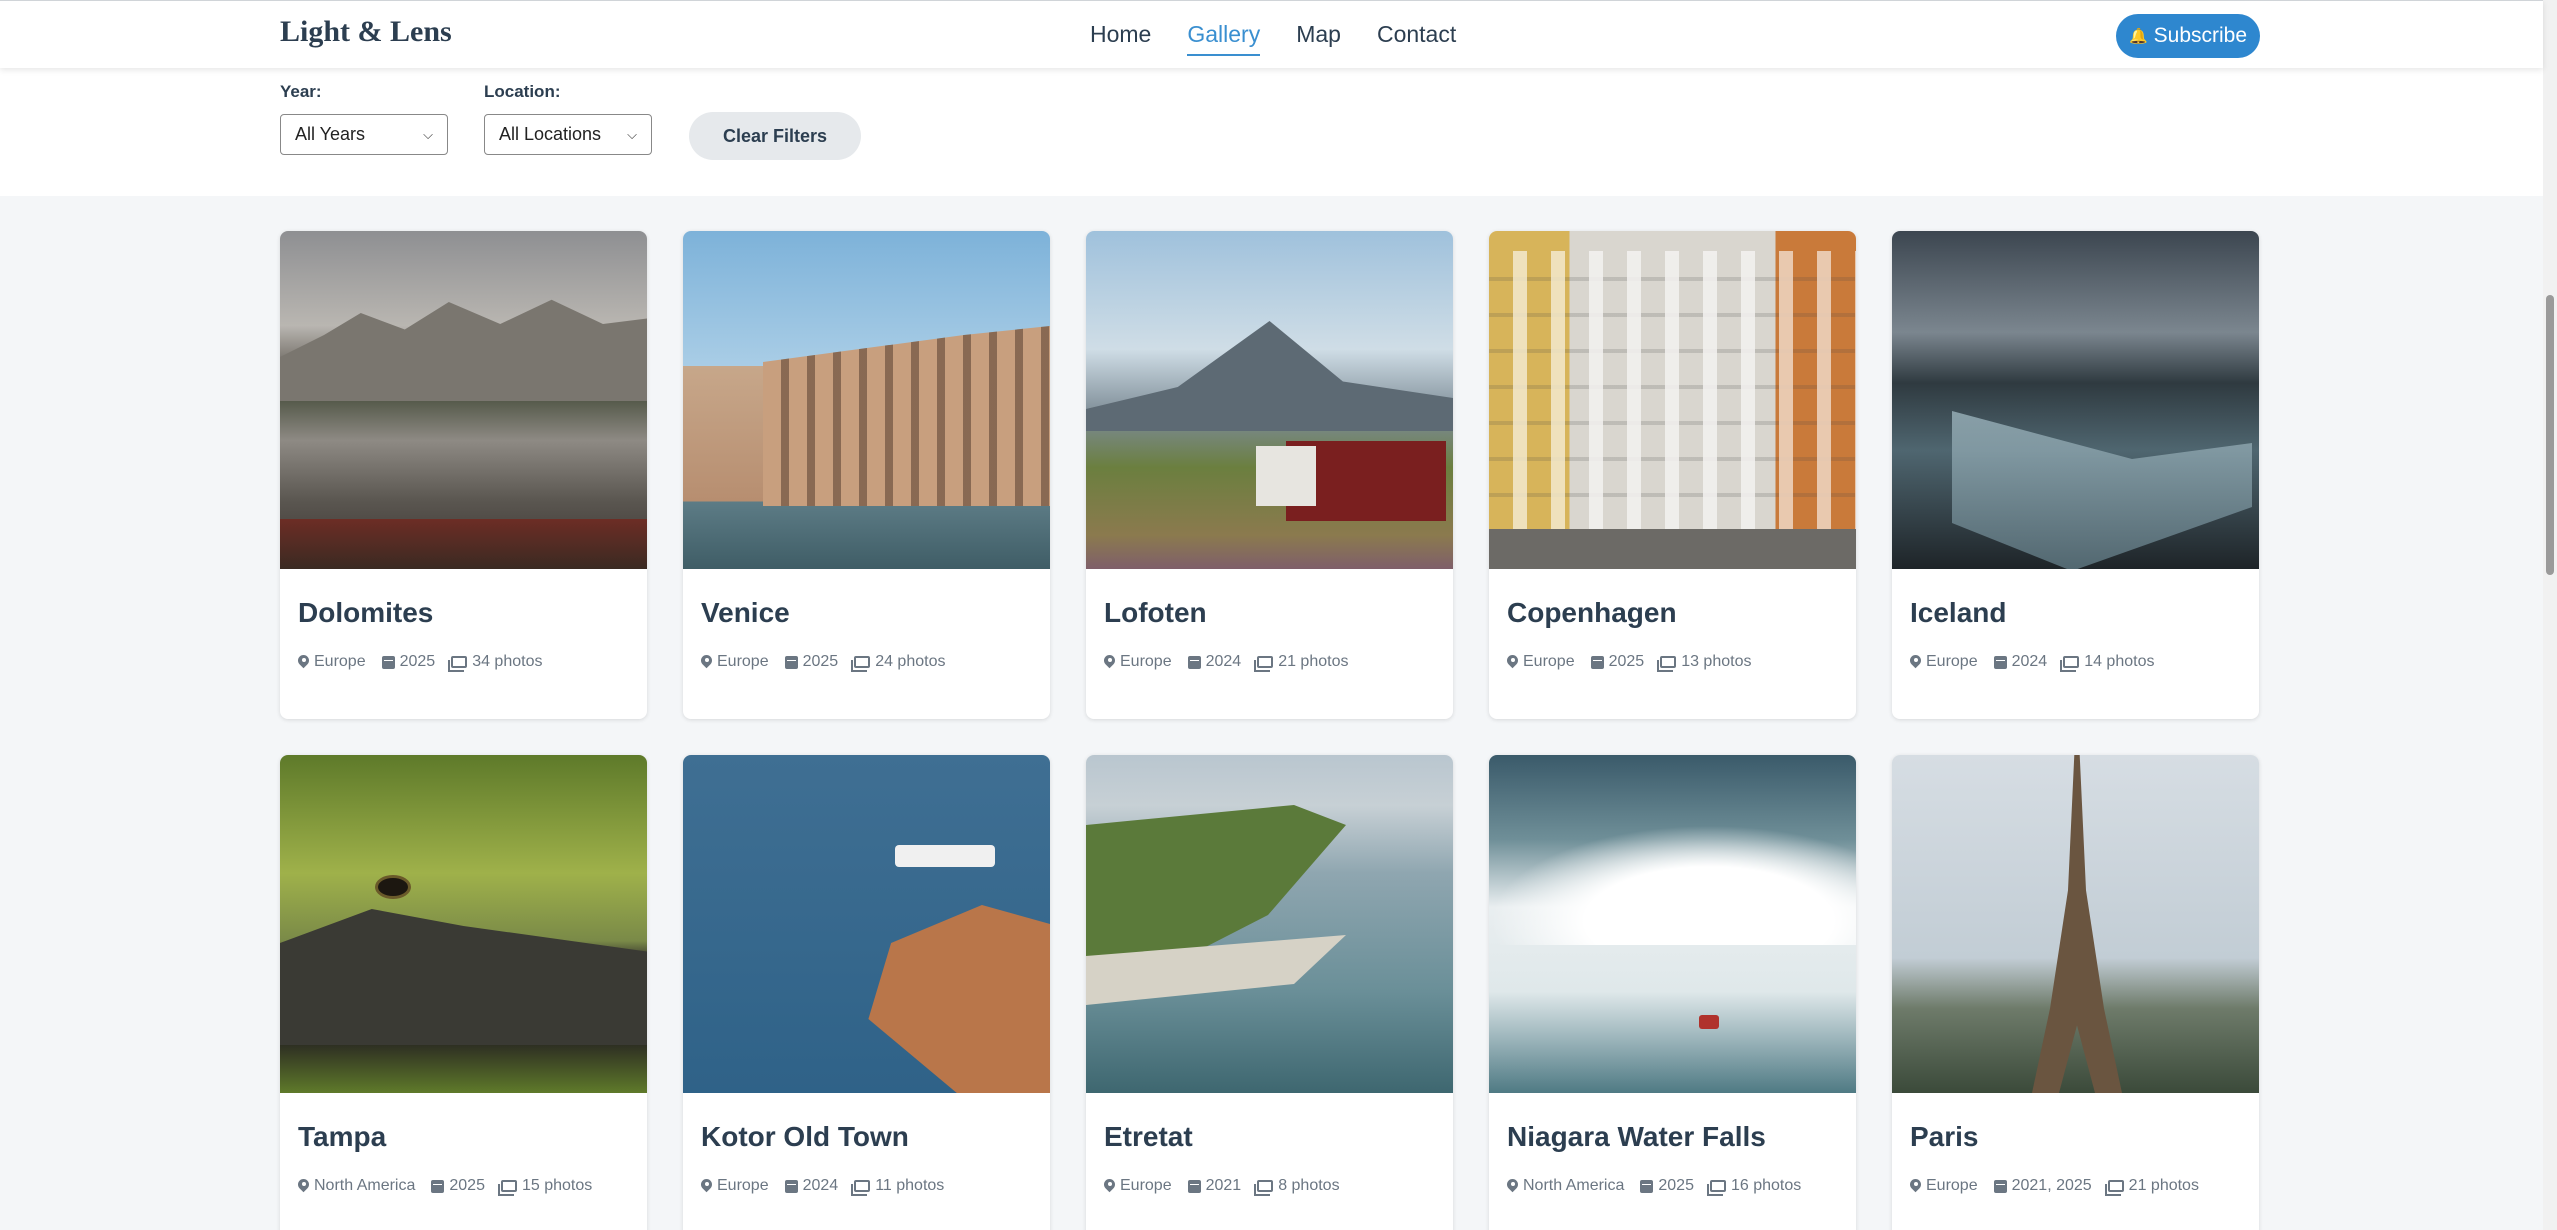 Image resolution: width=2557 pixels, height=1230 pixels. I want to click on album-info: Lofoten Europe 2024 21 photos, so click(1269, 620).